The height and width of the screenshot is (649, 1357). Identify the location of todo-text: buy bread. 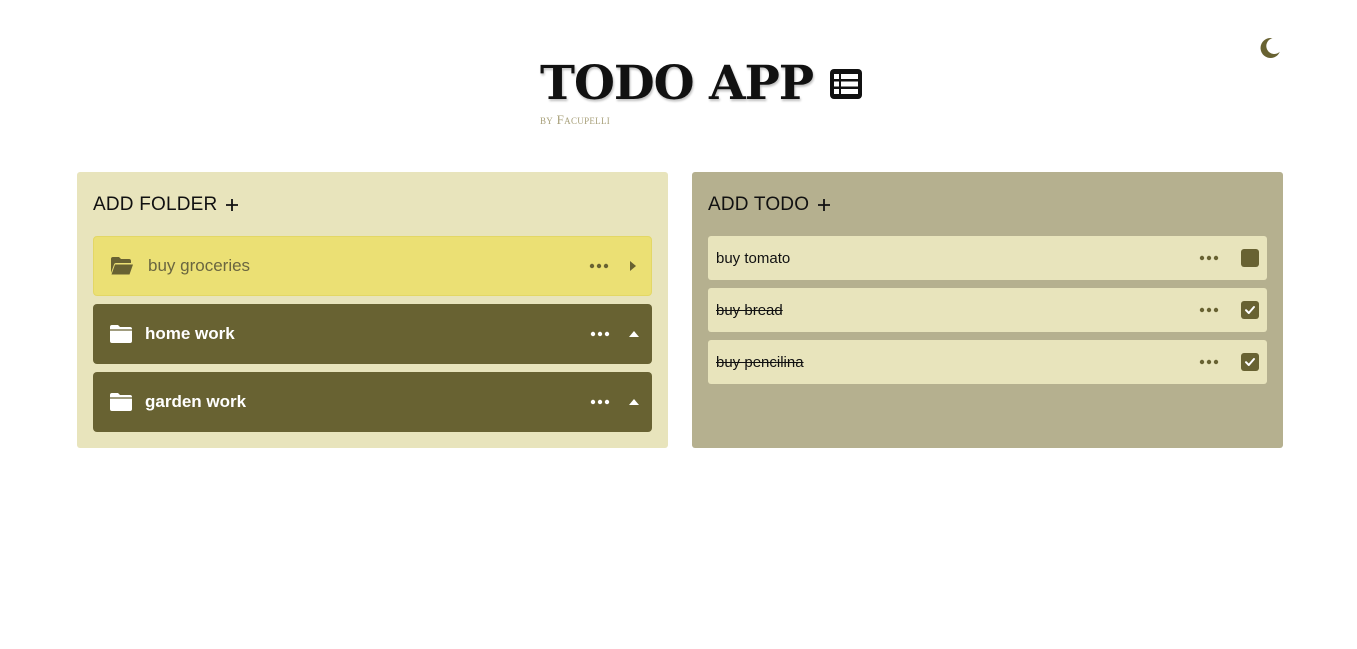
(957, 310).